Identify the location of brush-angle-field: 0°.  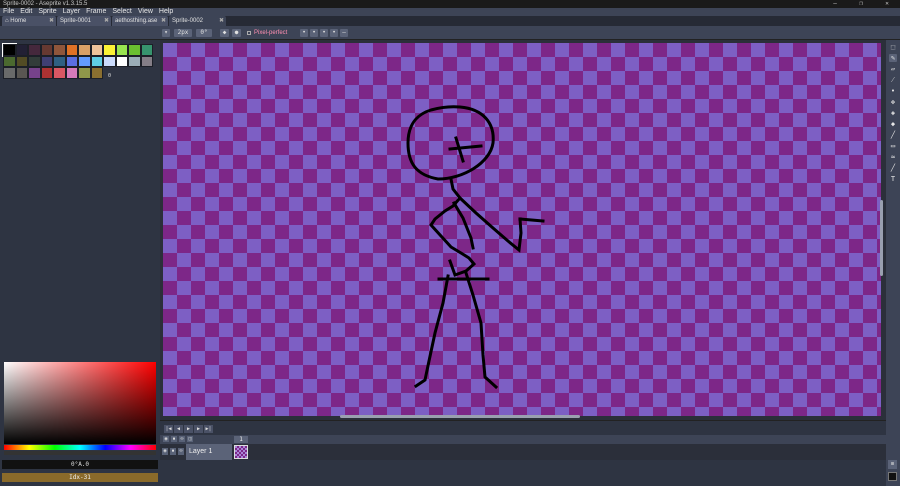
(204, 33).